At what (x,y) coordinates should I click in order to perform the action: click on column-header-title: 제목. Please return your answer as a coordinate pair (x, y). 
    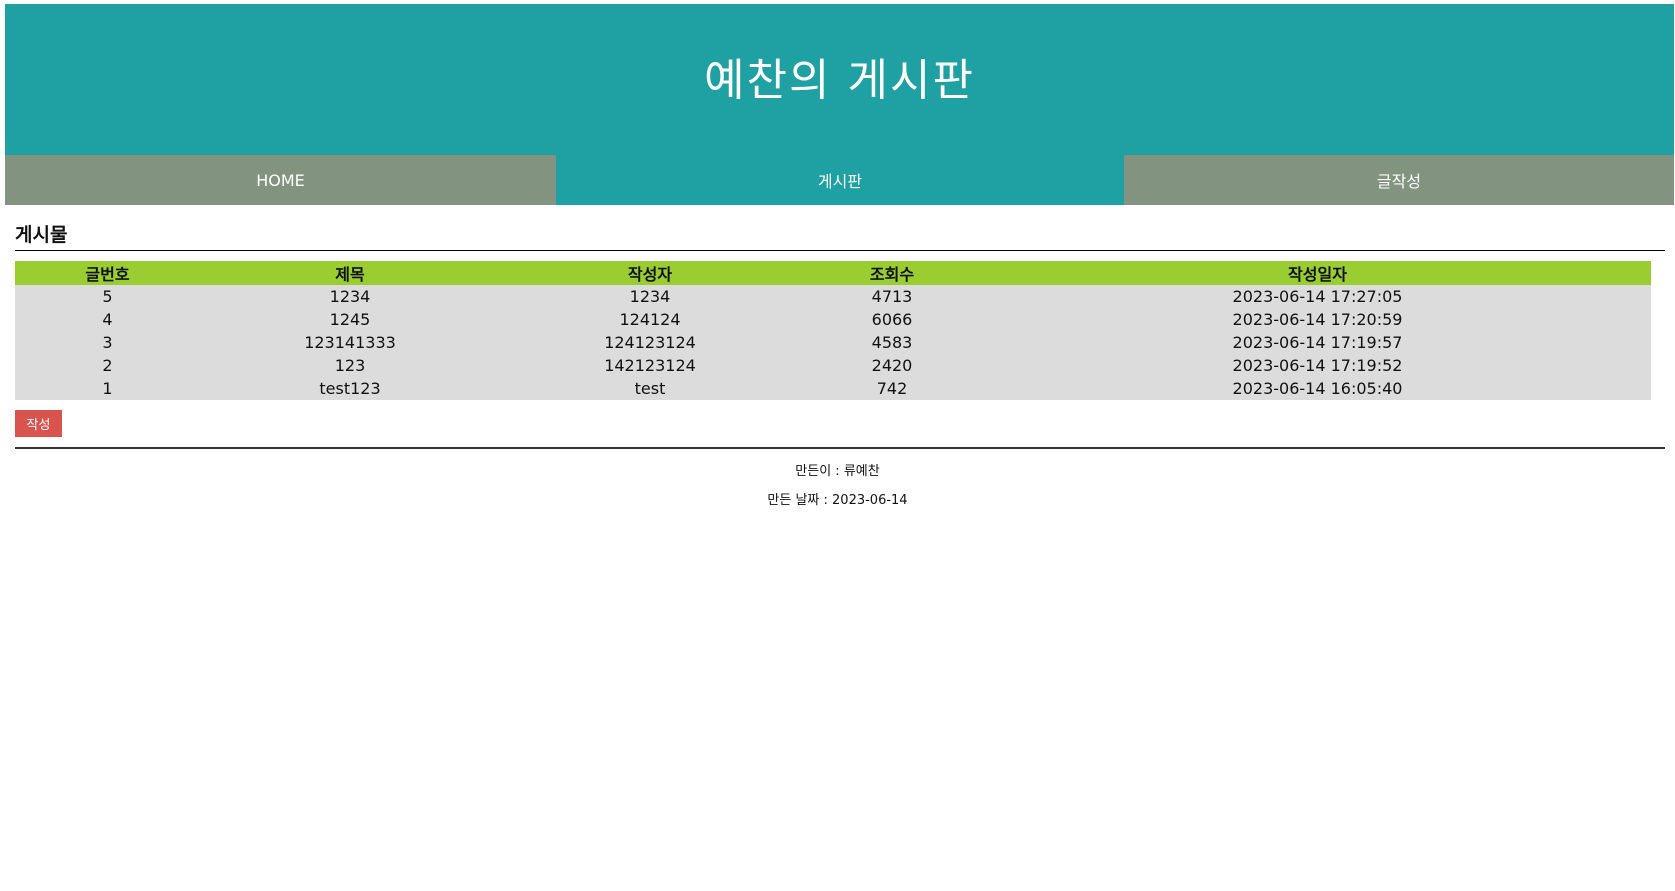
    Looking at the image, I should click on (350, 273).